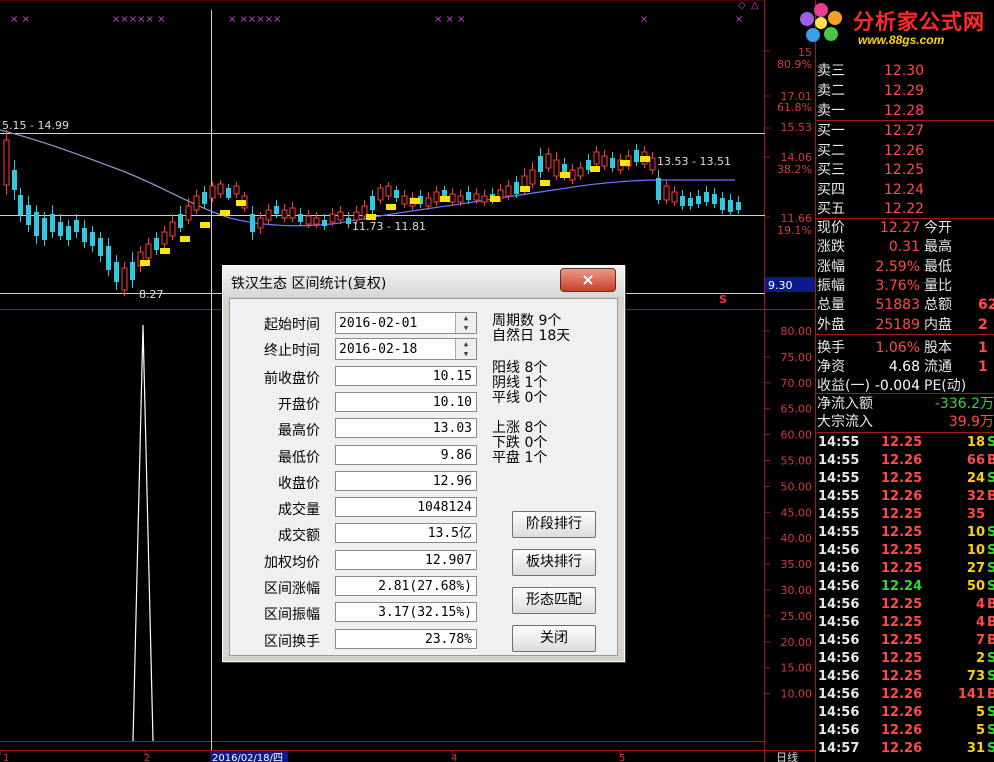 Image resolution: width=994 pixels, height=762 pixels. What do you see at coordinates (980, 622) in the screenshot?
I see `tick-volume: 4` at bounding box center [980, 622].